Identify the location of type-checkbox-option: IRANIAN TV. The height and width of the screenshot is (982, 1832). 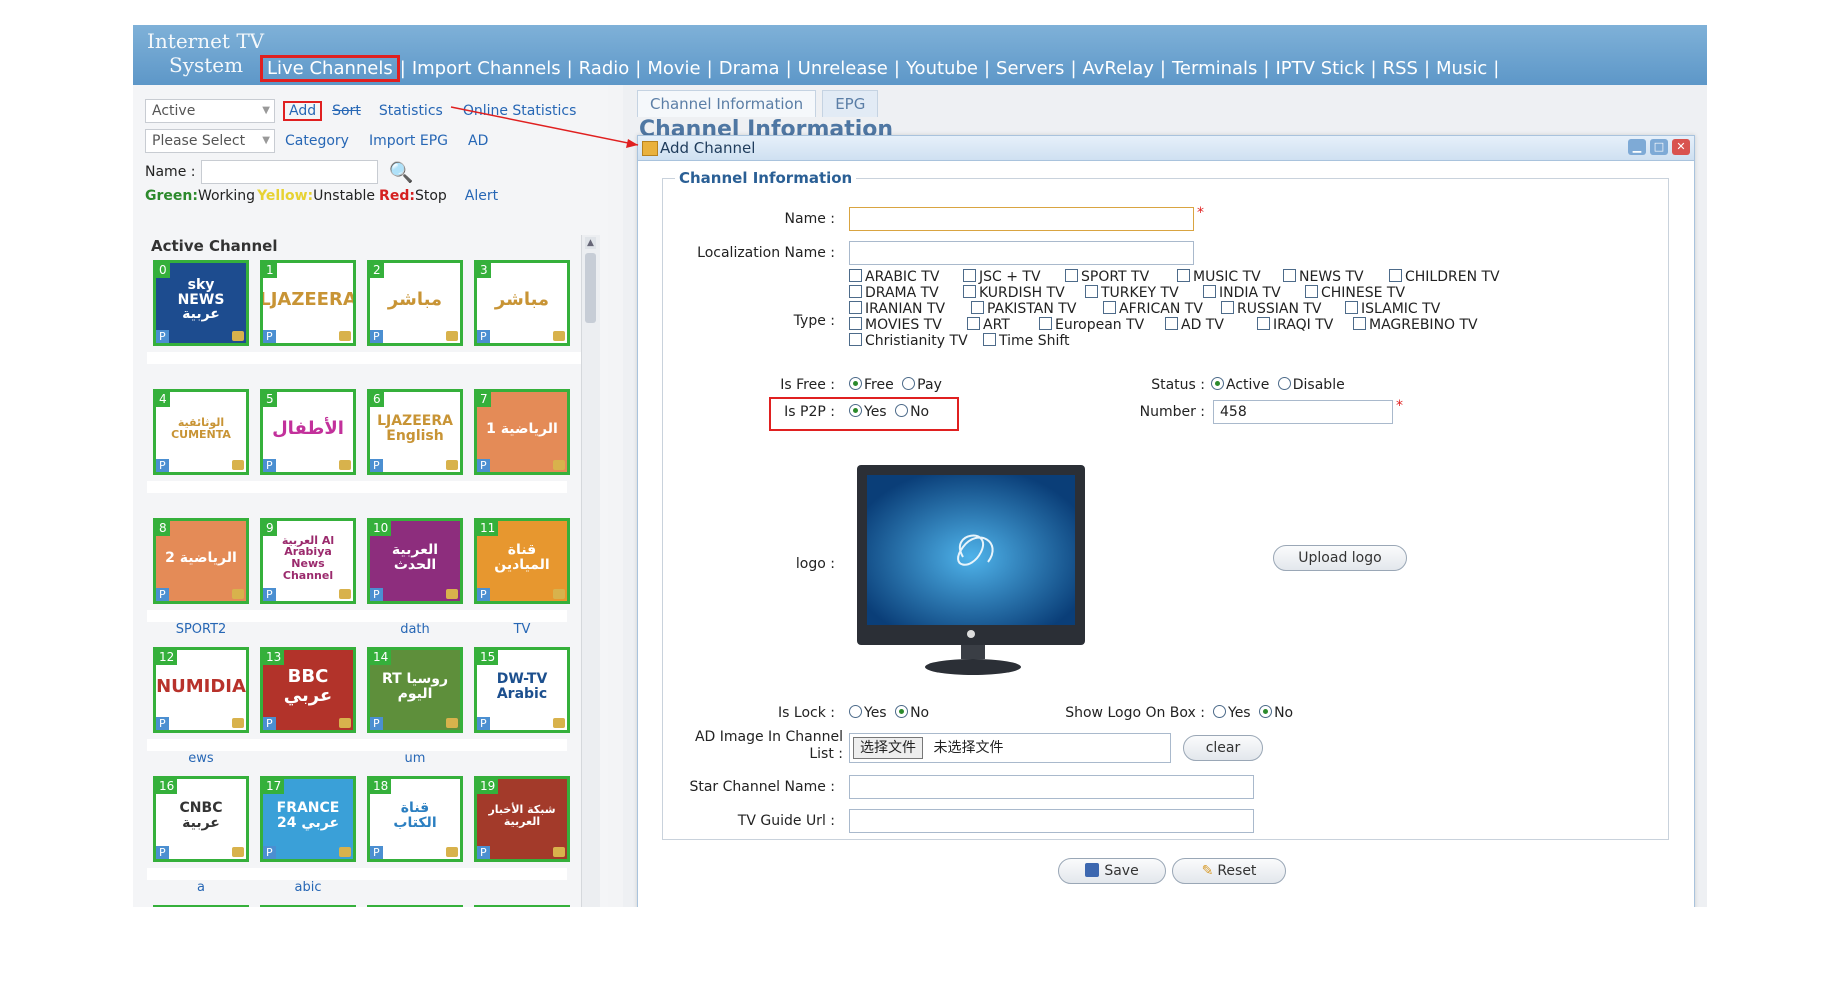
(897, 309).